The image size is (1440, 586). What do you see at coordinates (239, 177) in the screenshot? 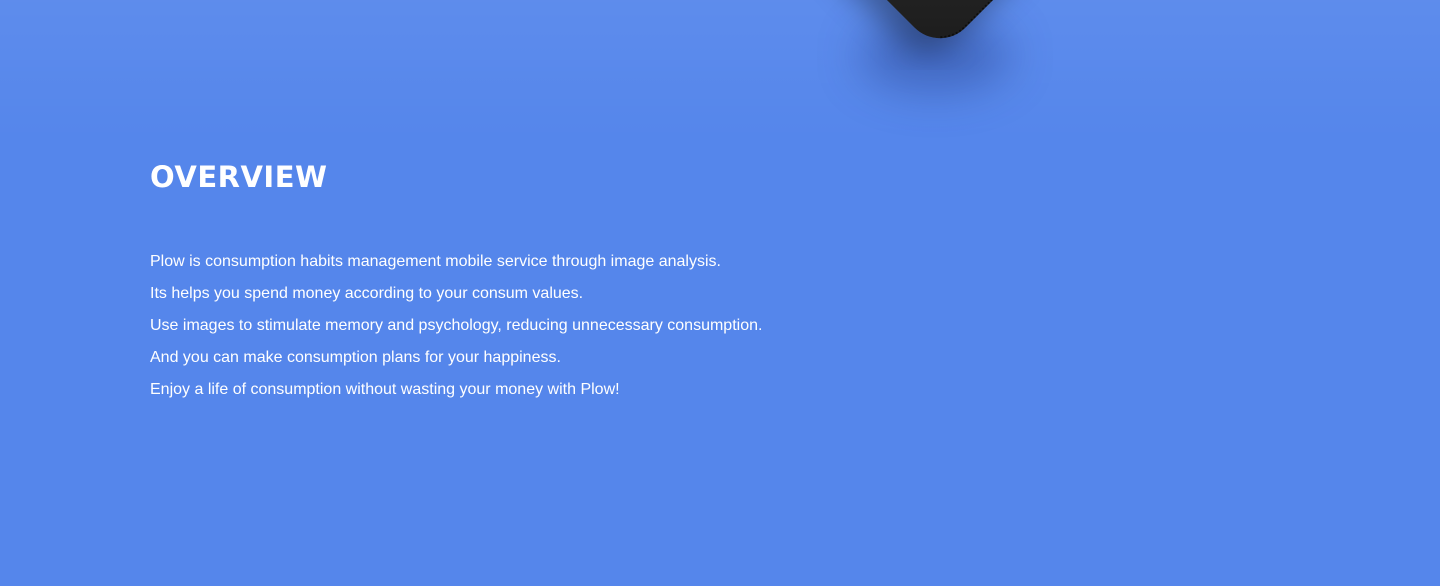
I see `overview-title: OVERVIEW` at bounding box center [239, 177].